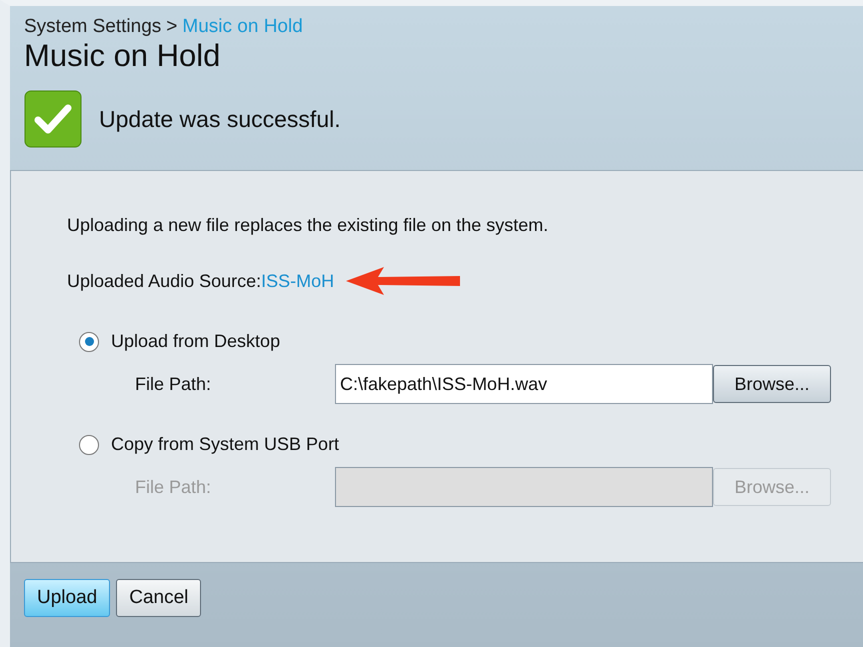  I want to click on check-icon, so click(53, 119).